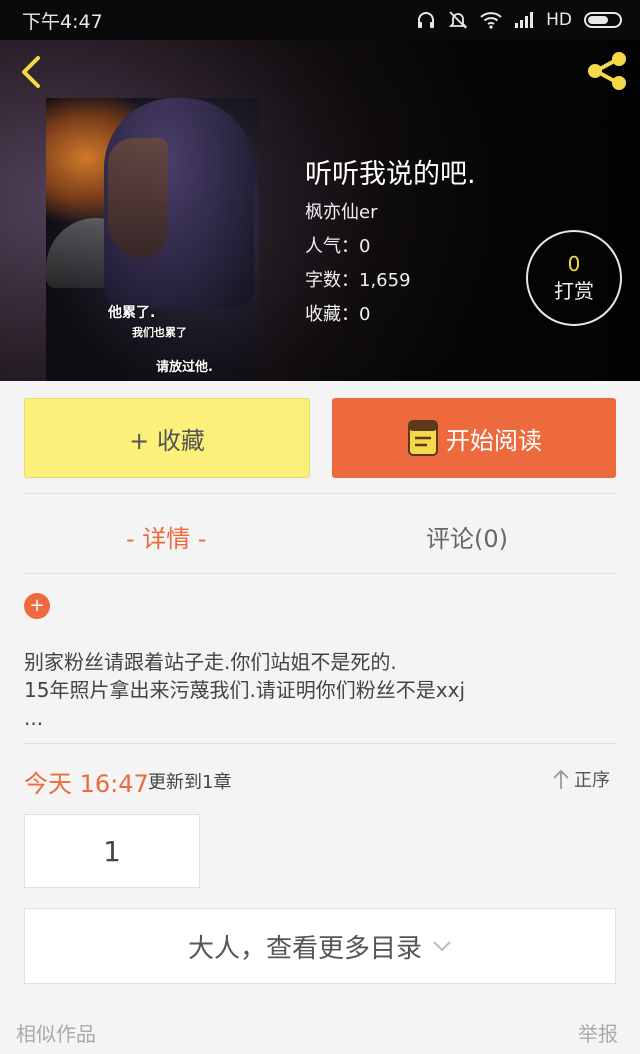  I want to click on back-button, so click(32, 72).